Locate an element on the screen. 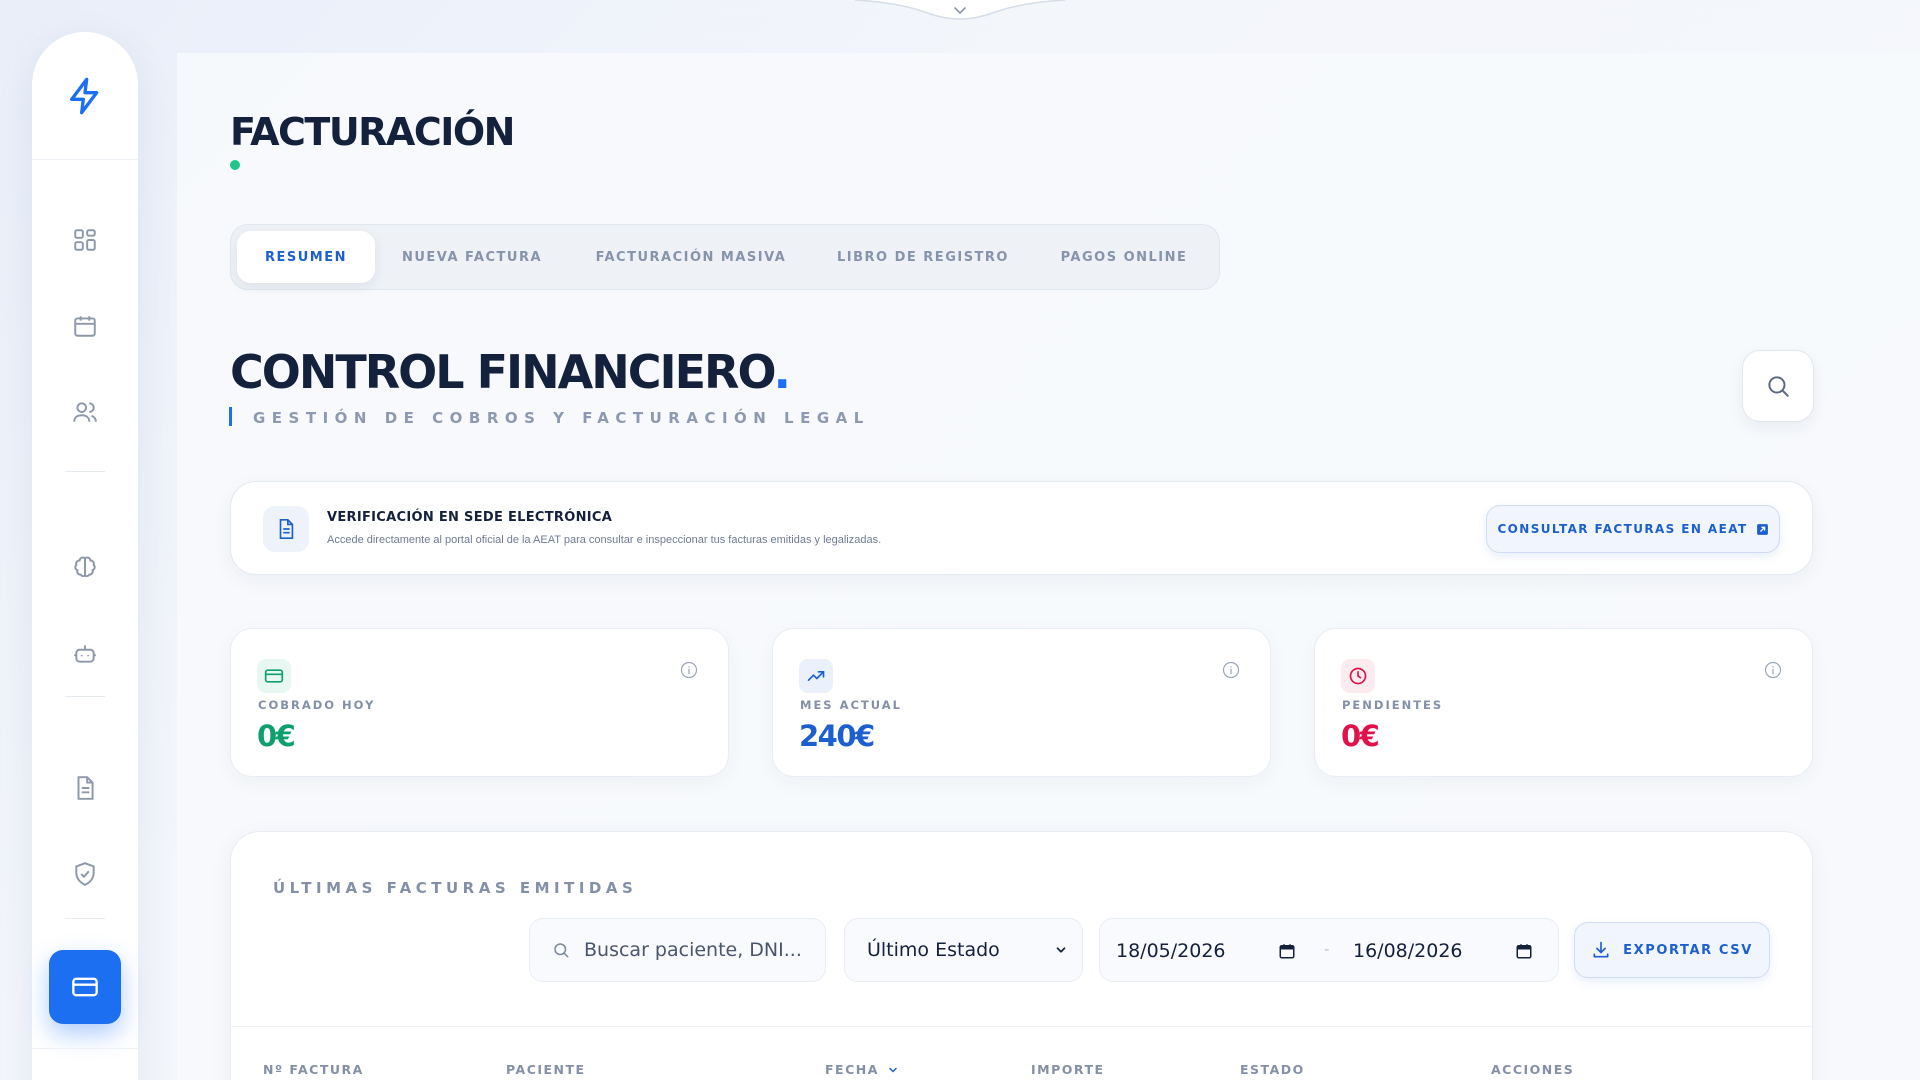  date-range-filter: 18/05/2026 - 16/08/2026 is located at coordinates (1329, 950).